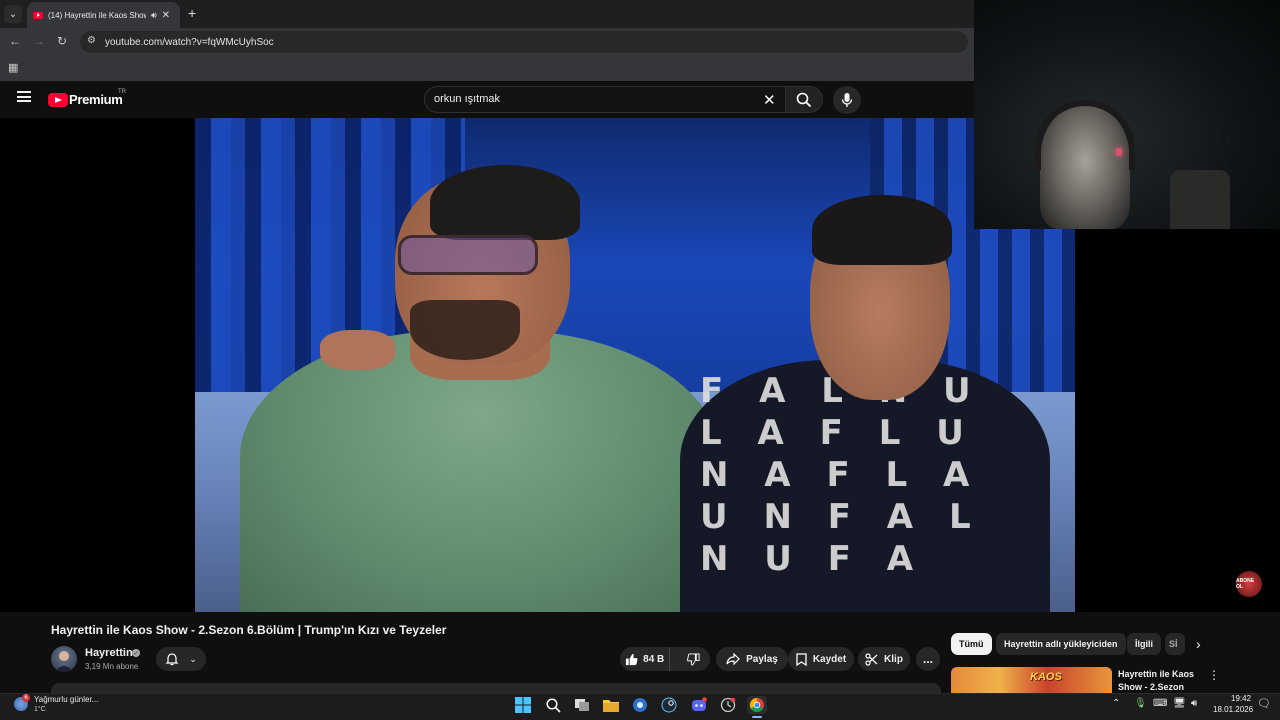  I want to click on host-glasses, so click(468, 255).